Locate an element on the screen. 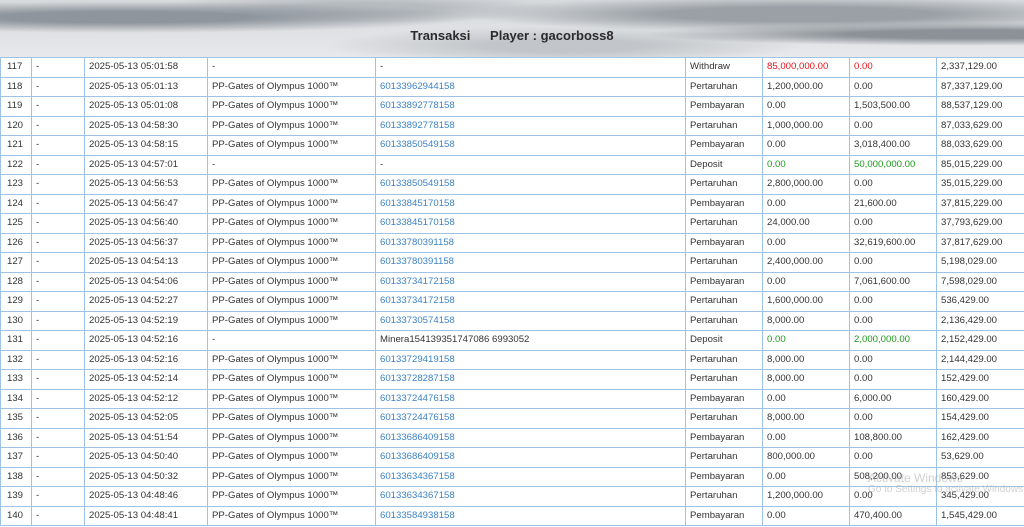  row-balance: 1,545,429.00 is located at coordinates (980, 515).